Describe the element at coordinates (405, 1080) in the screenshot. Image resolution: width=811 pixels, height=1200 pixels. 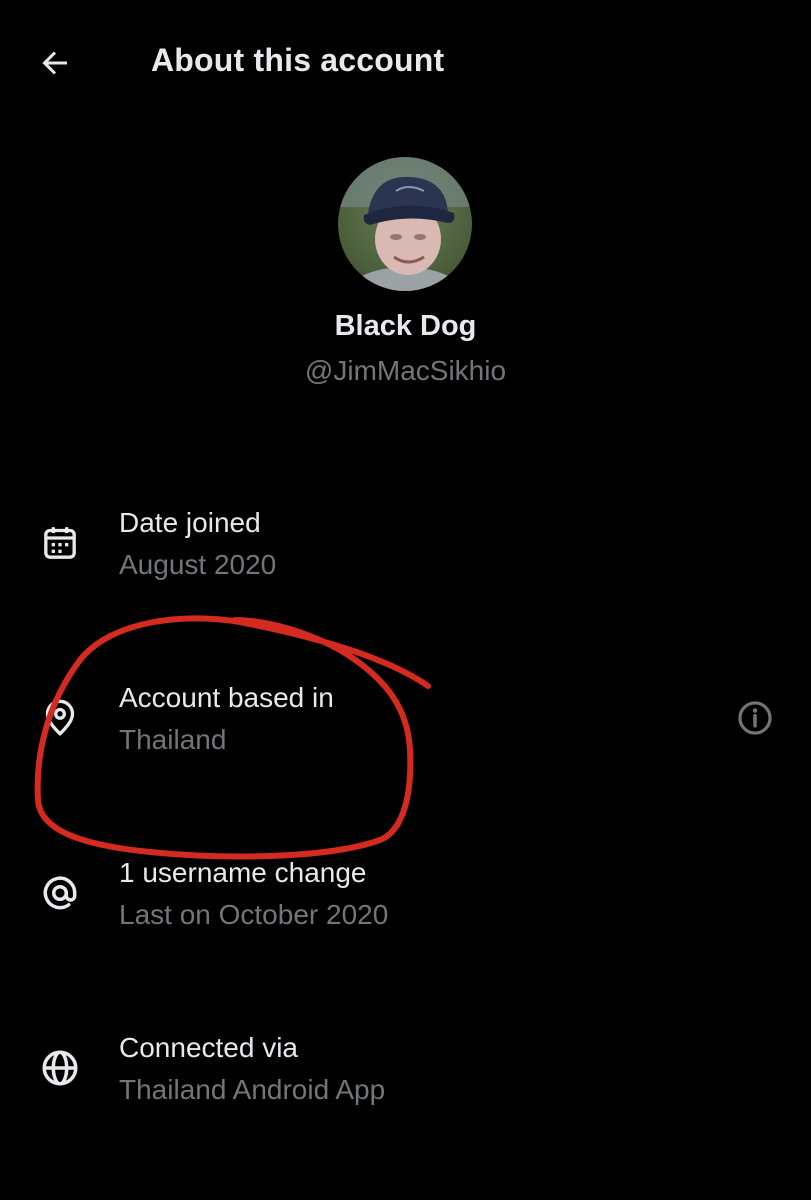
I see `detail-row-connected-via: Connected via Thailand Android App` at that location.